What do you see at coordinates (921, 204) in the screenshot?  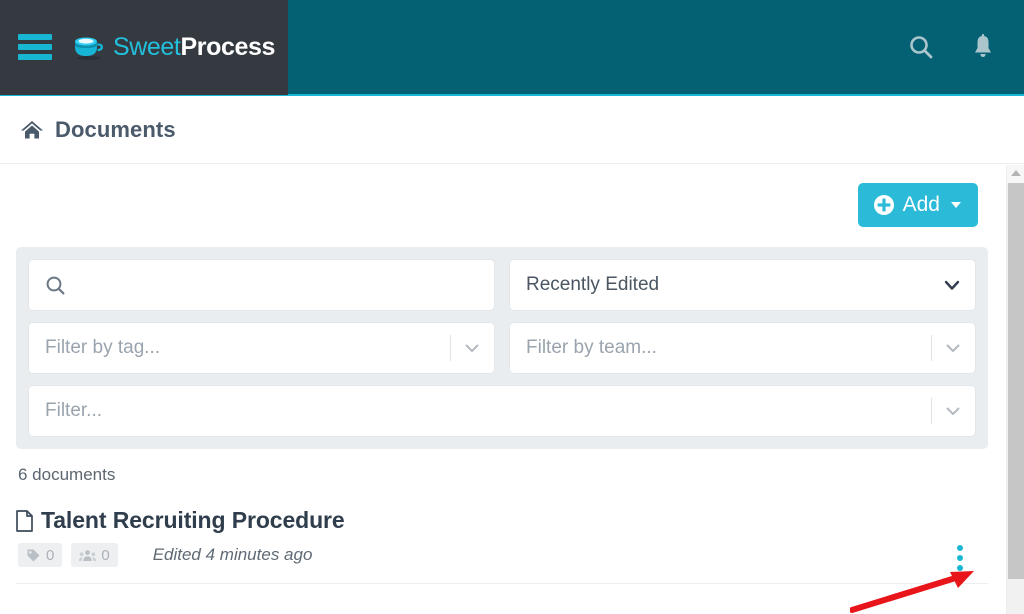 I see `add-button-label: Add` at bounding box center [921, 204].